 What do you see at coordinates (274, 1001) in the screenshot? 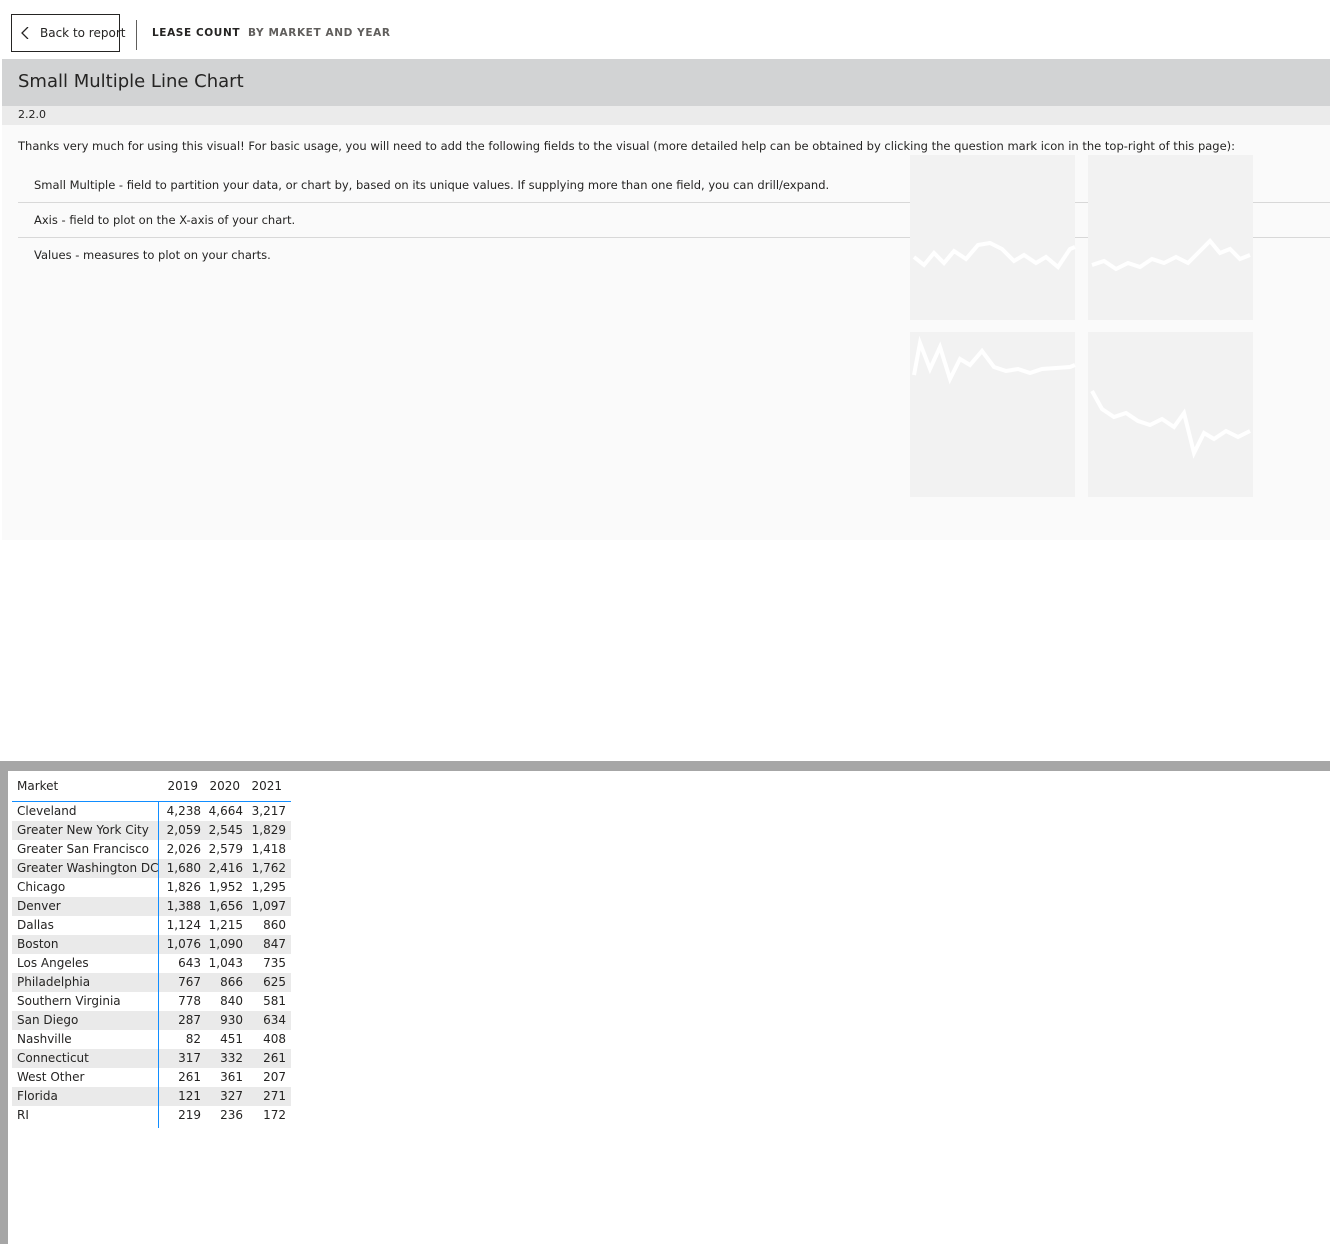
I see `cell-2021: 581` at bounding box center [274, 1001].